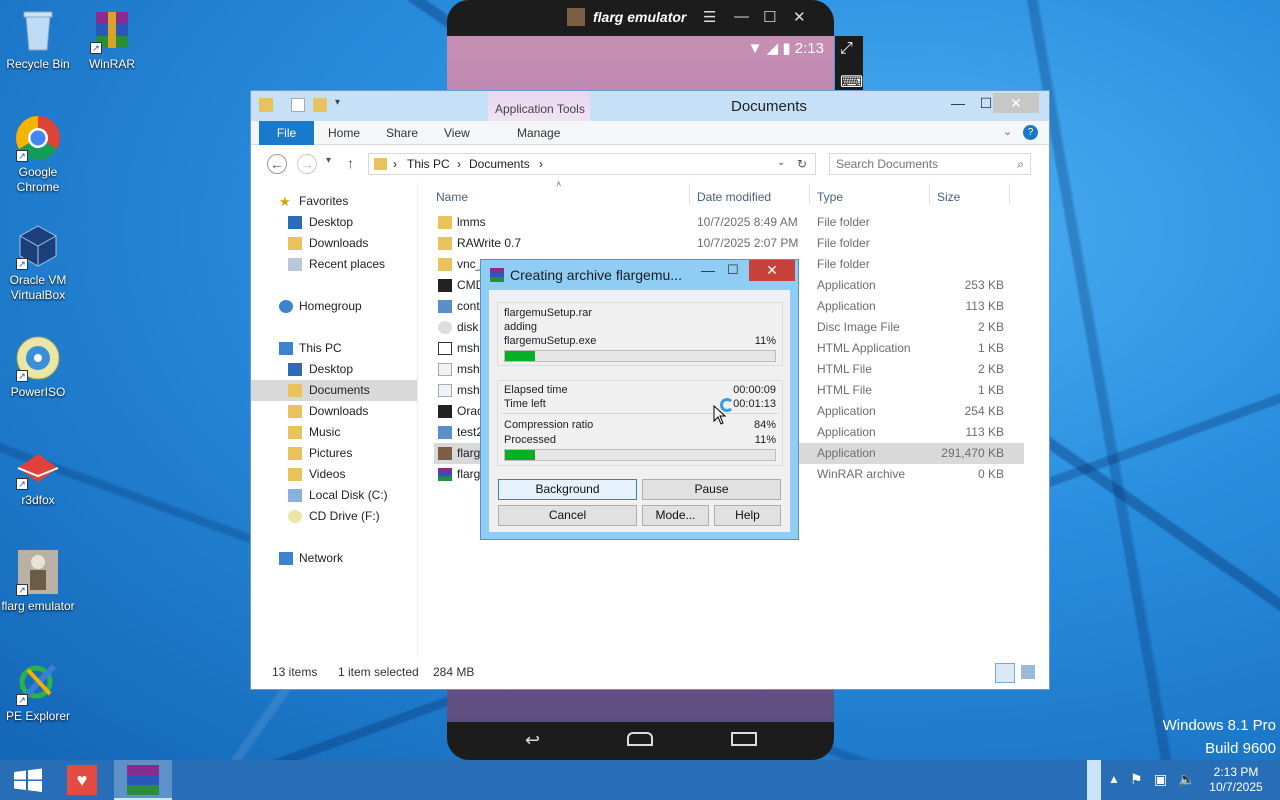 Image resolution: width=1280 pixels, height=800 pixels. What do you see at coordinates (143, 780) in the screenshot?
I see `taskbar-app-winrar` at bounding box center [143, 780].